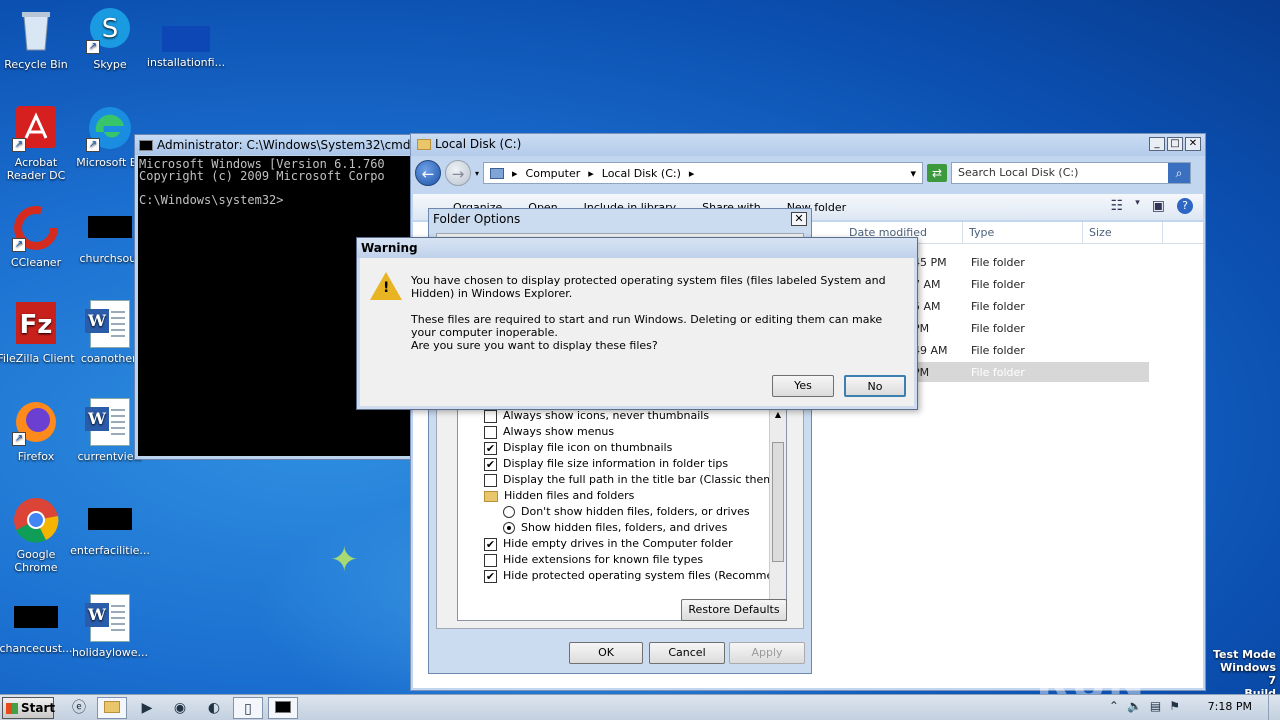  I want to click on setting-file-icon-thumbnails: ✔ Display file icon on thumbnails, so click(626, 448).